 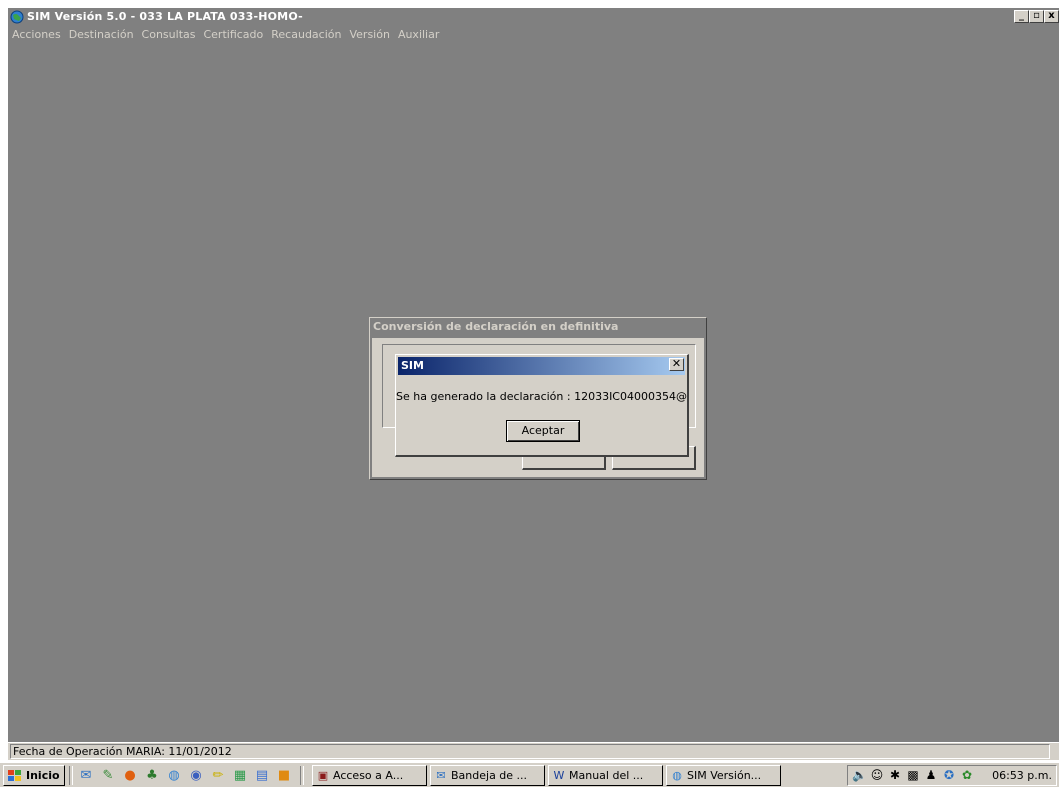 I want to click on update-icon: ▩, so click(x=913, y=775).